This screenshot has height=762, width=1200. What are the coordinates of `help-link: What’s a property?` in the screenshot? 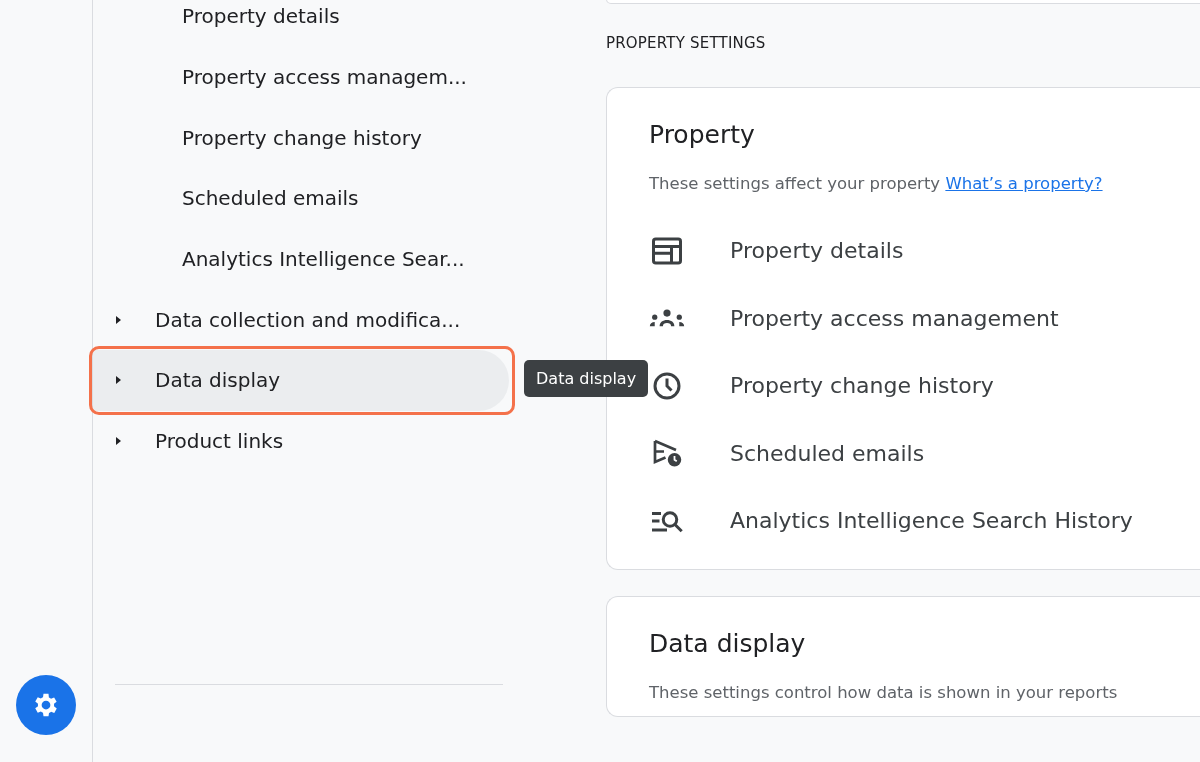 It's located at (1024, 183).